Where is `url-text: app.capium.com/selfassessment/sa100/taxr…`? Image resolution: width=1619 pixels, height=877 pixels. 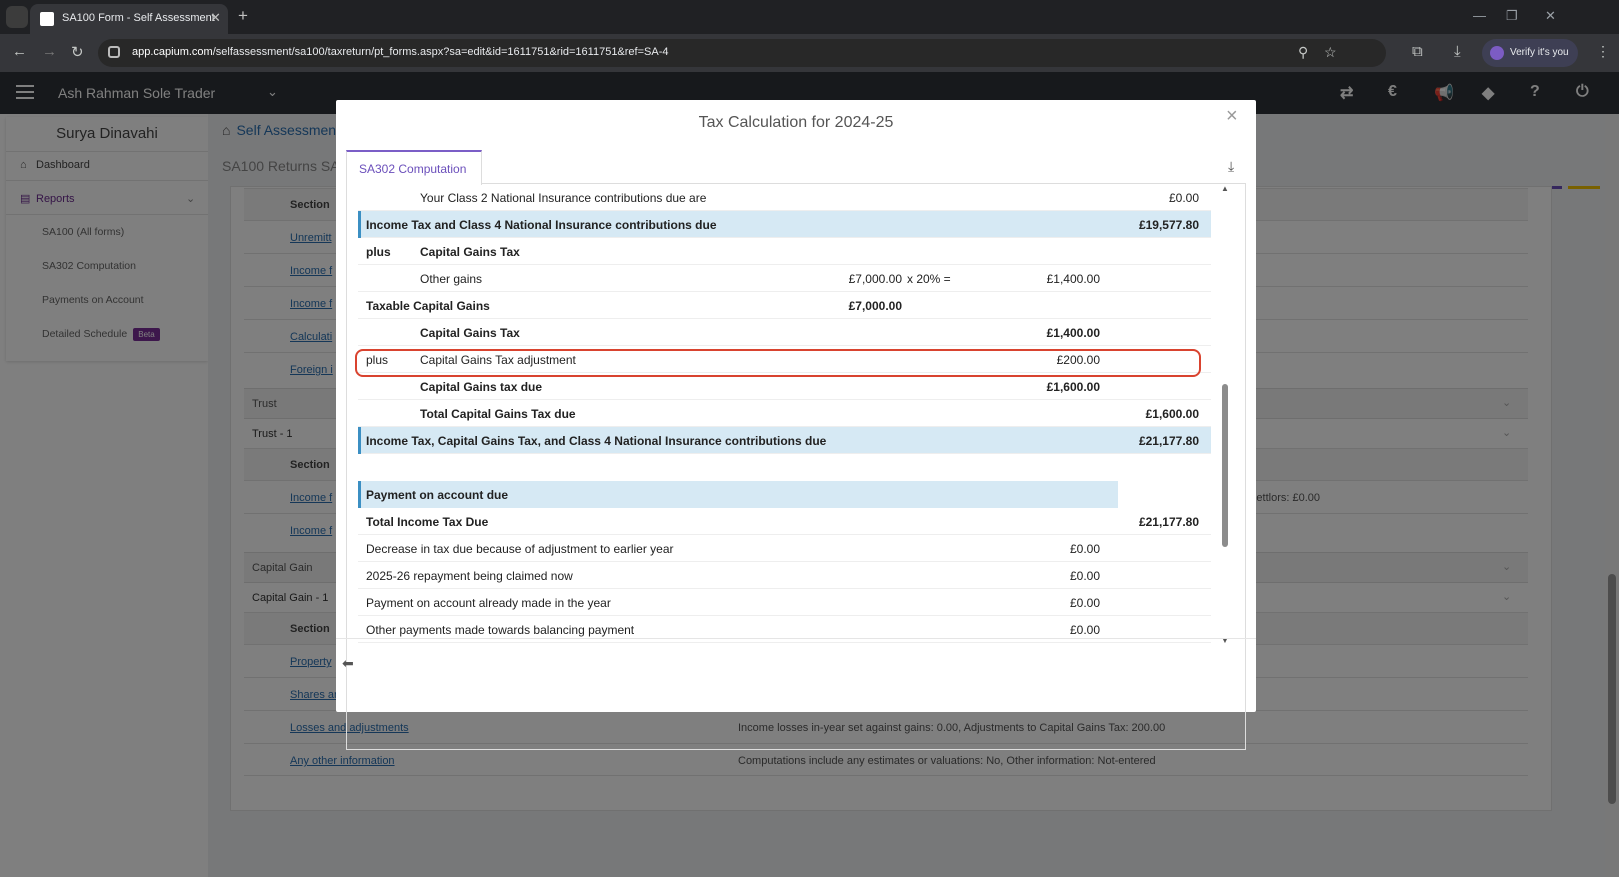 url-text: app.capium.com/selfassessment/sa100/taxr… is located at coordinates (400, 52).